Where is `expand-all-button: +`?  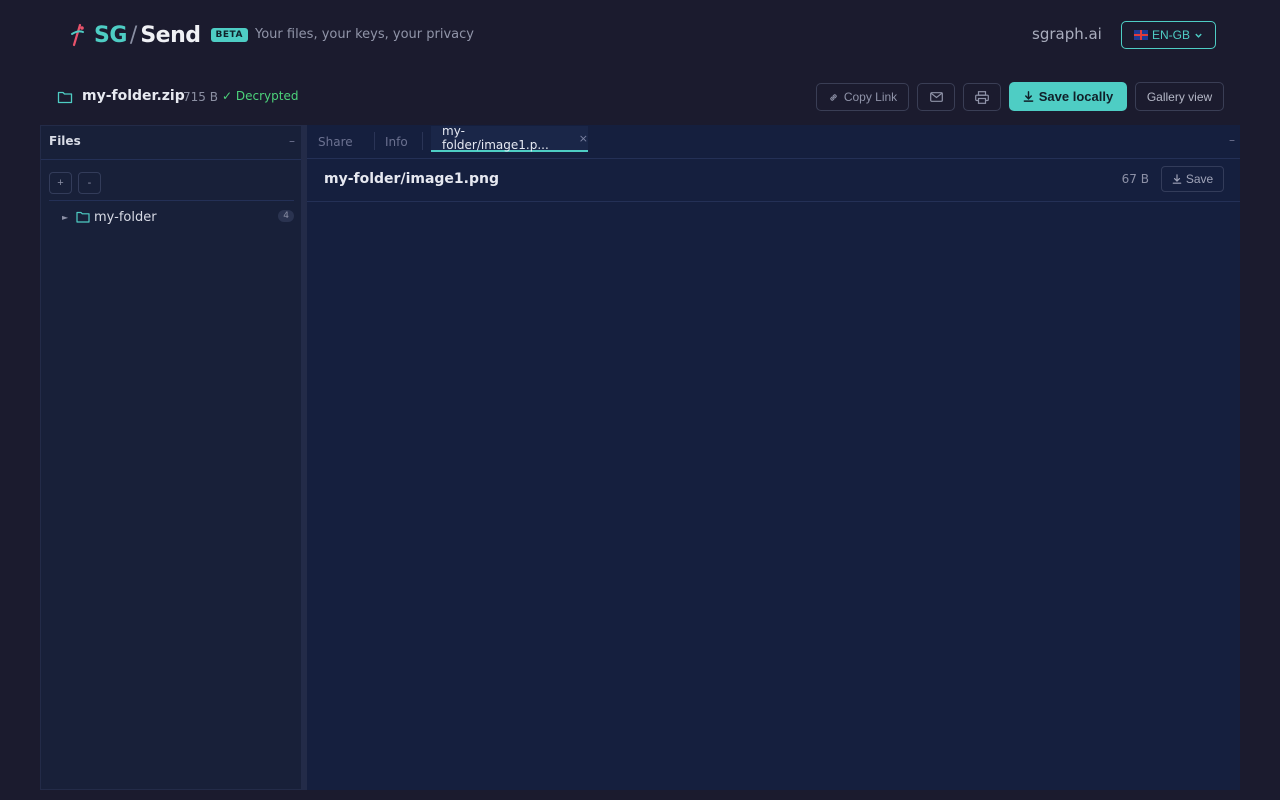 expand-all-button: + is located at coordinates (60, 183).